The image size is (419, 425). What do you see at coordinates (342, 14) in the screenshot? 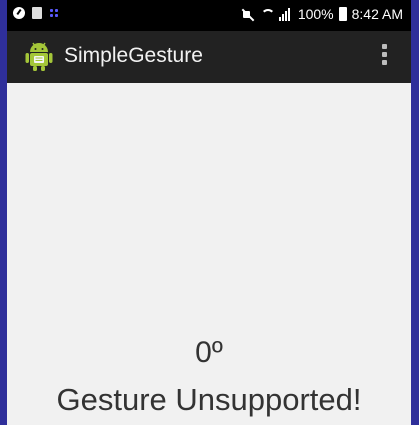
I see `battery-icon` at bounding box center [342, 14].